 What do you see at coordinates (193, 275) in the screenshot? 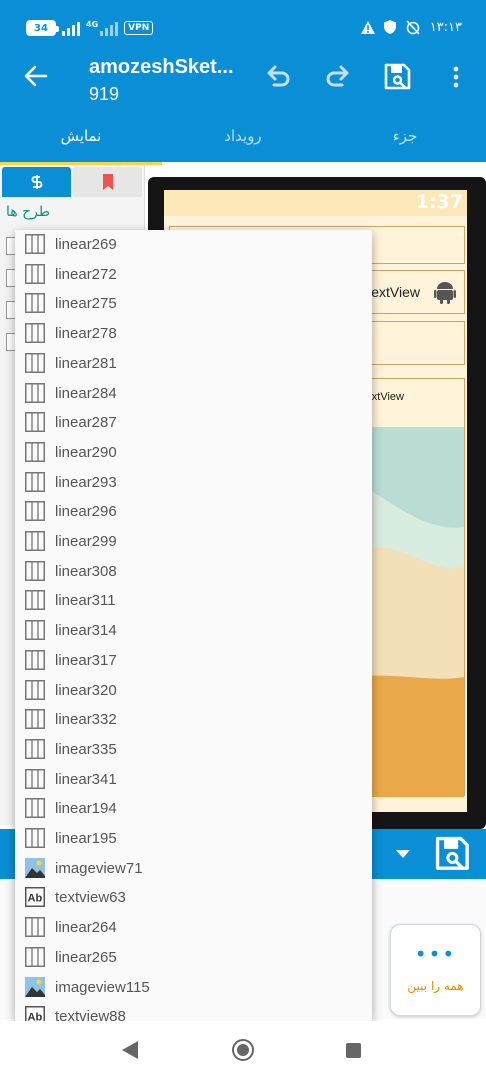
I see `dropdown-item: linear272` at bounding box center [193, 275].